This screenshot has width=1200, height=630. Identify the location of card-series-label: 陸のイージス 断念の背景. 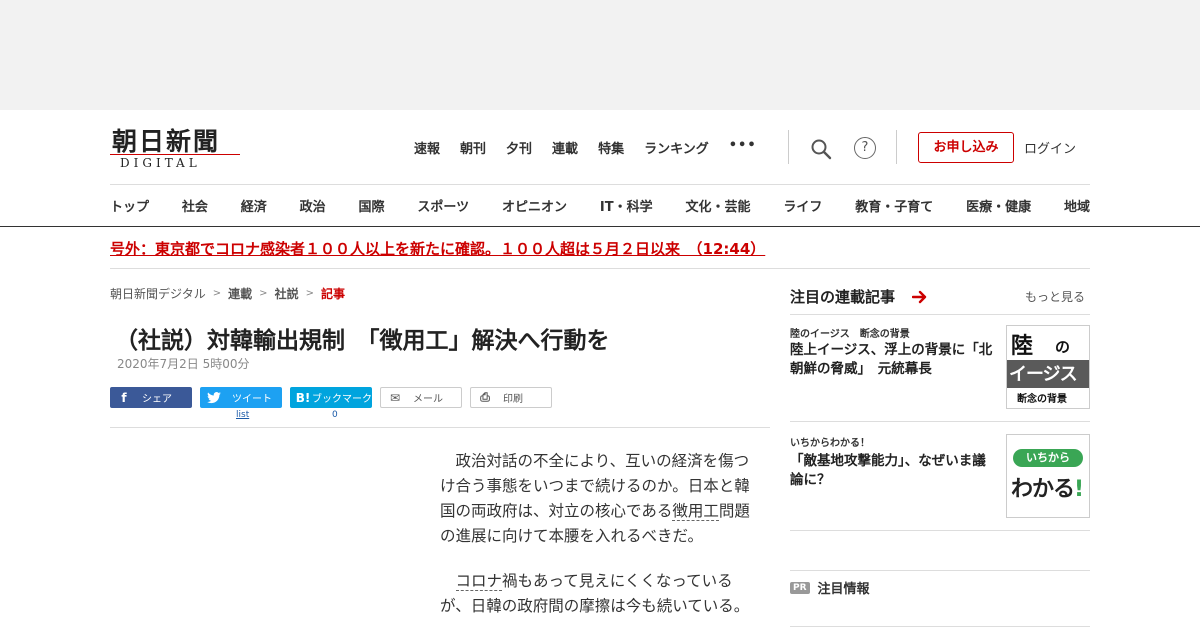
(850, 334).